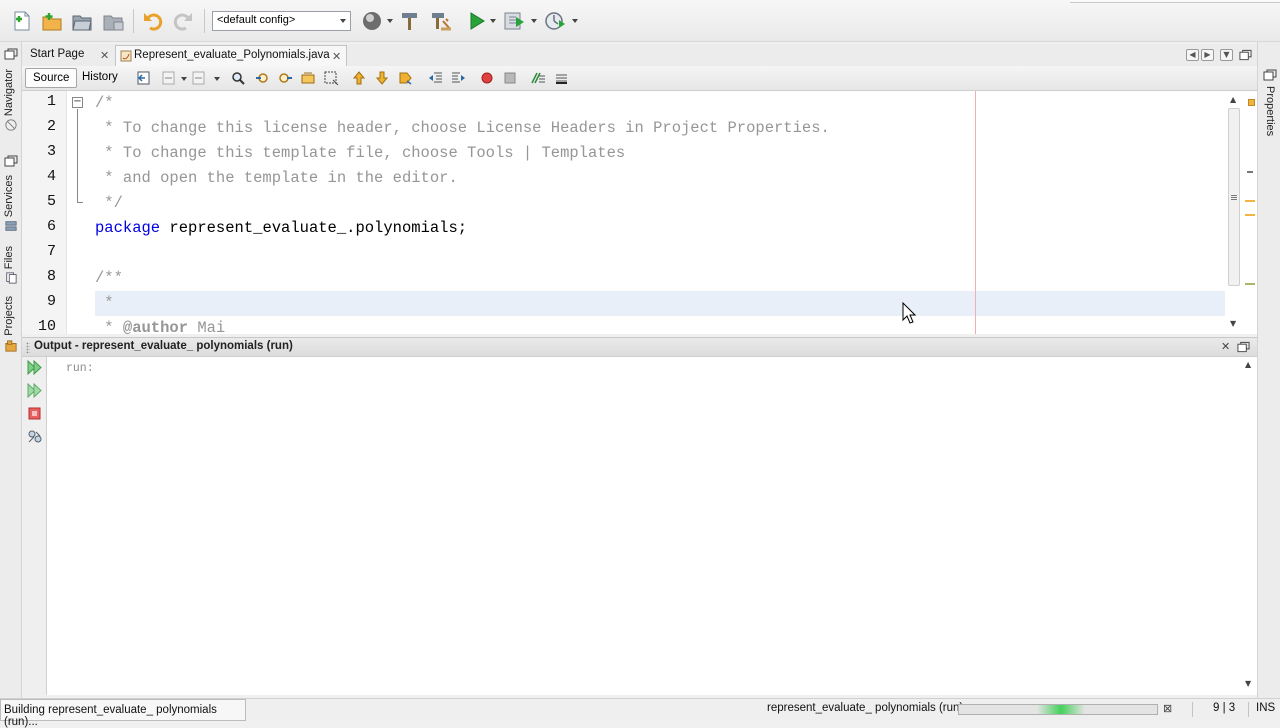  What do you see at coordinates (1207, 55) in the screenshot?
I see `scroll-tabs-right-button: ▶` at bounding box center [1207, 55].